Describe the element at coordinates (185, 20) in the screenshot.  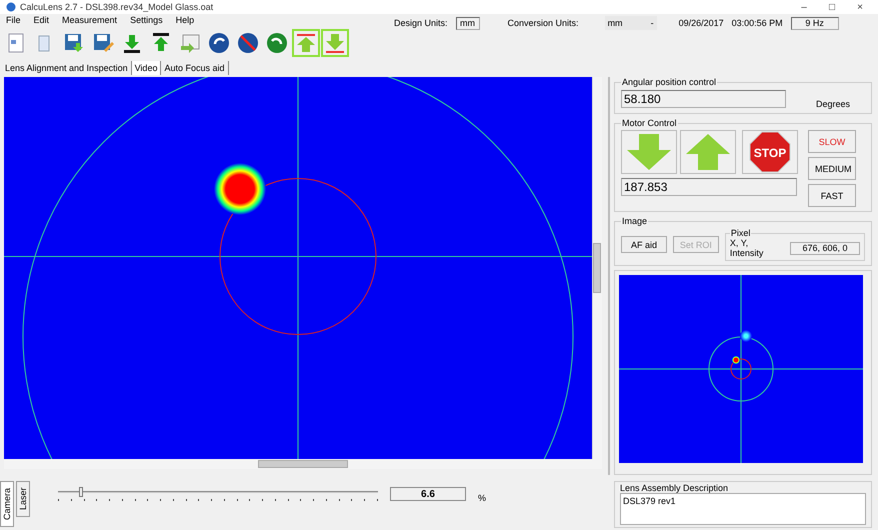
I see `menu-item: Help` at that location.